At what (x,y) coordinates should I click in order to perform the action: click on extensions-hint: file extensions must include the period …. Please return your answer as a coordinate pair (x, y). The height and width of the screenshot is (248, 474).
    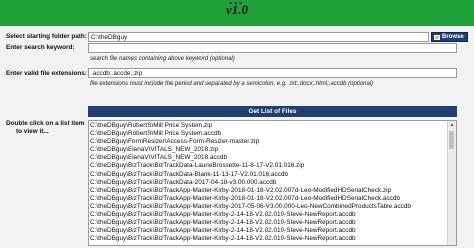
    Looking at the image, I should click on (232, 84).